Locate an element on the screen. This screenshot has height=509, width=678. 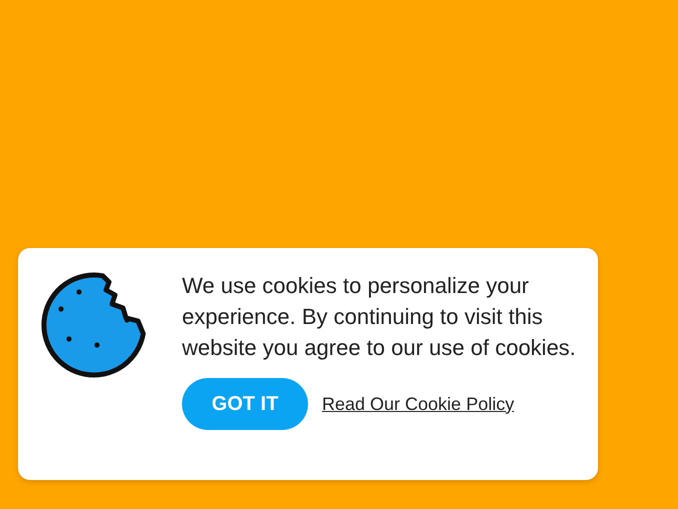
cookie-message: We use cookies to personalize your experience. By continuing to visit this website you agree to our use of cookies. is located at coordinates (379, 317).